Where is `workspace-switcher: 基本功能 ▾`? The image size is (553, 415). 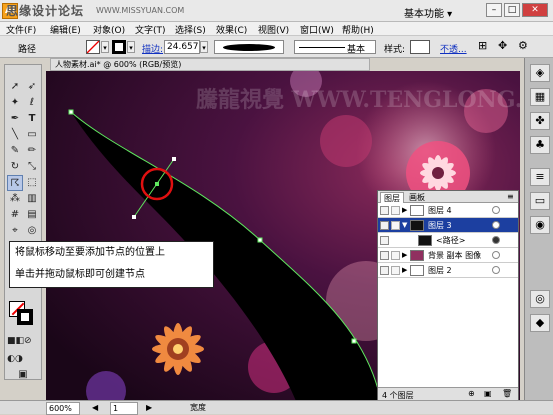
workspace-switcher: 基本功能 ▾ is located at coordinates (428, 12).